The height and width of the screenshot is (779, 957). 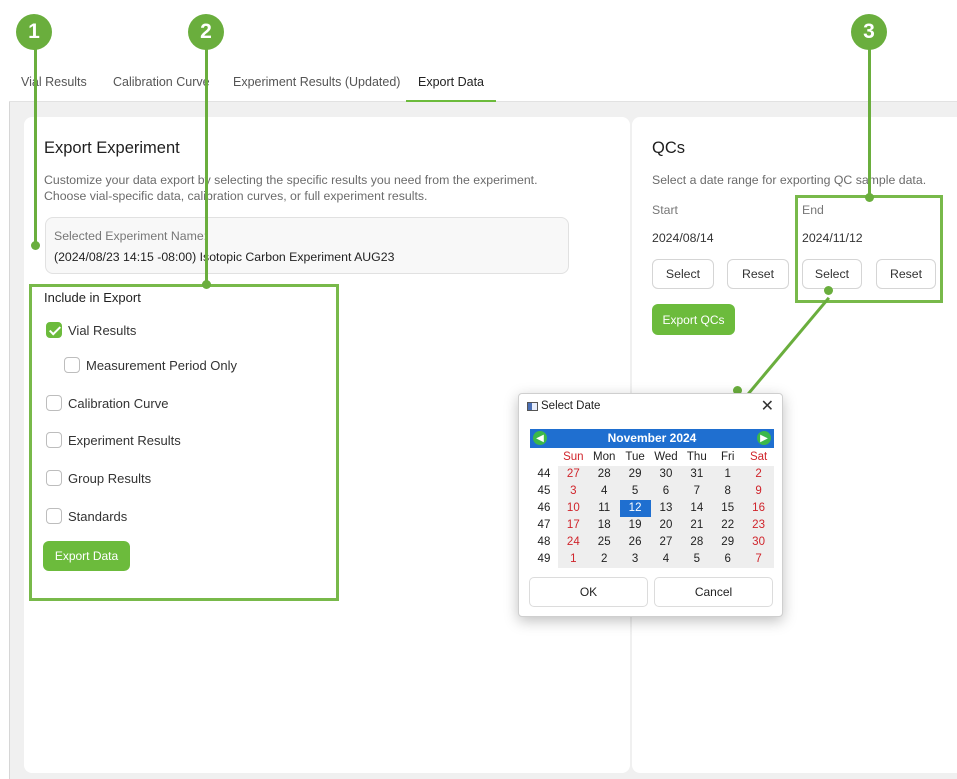 I want to click on ok-button: OK, so click(x=588, y=592).